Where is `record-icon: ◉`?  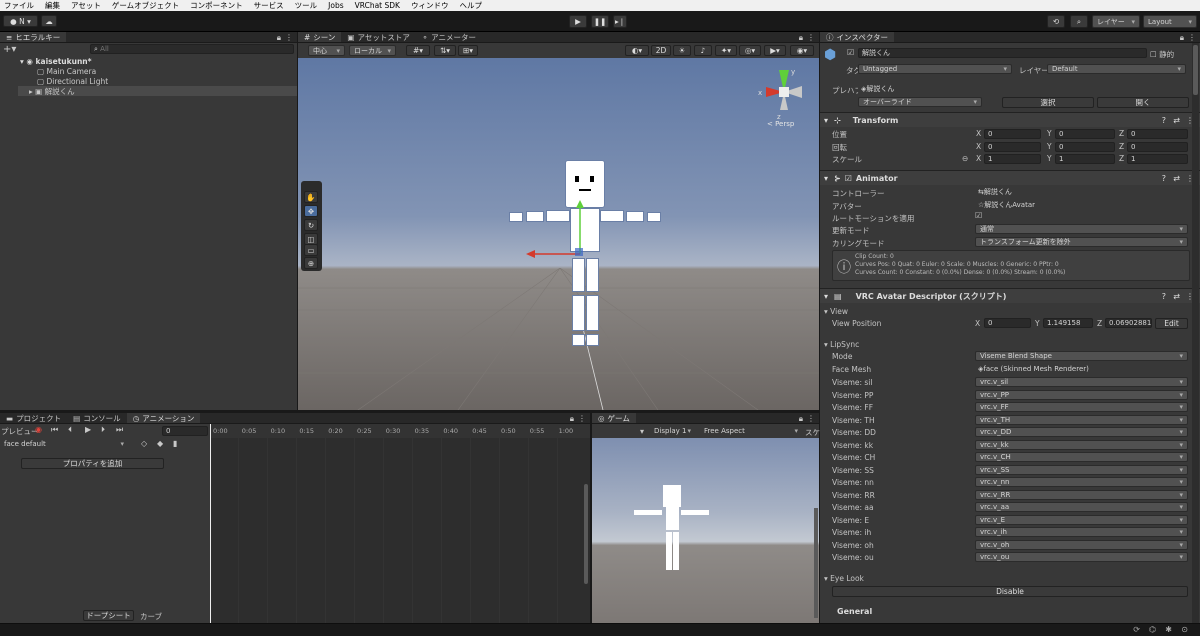 record-icon: ◉ is located at coordinates (38, 429).